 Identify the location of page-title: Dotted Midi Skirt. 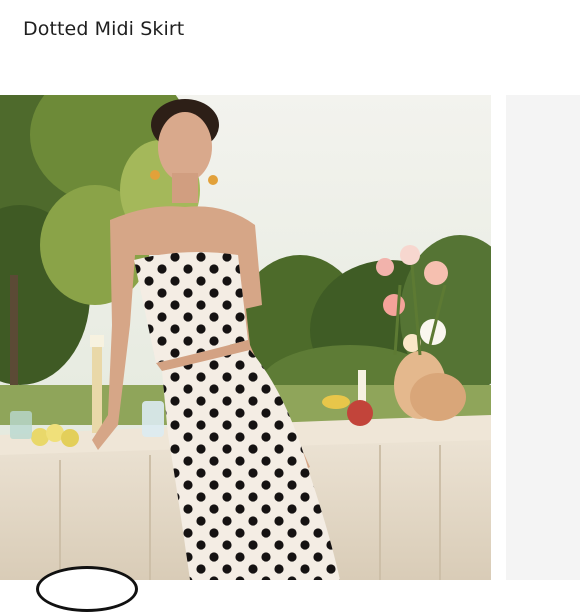
(104, 29).